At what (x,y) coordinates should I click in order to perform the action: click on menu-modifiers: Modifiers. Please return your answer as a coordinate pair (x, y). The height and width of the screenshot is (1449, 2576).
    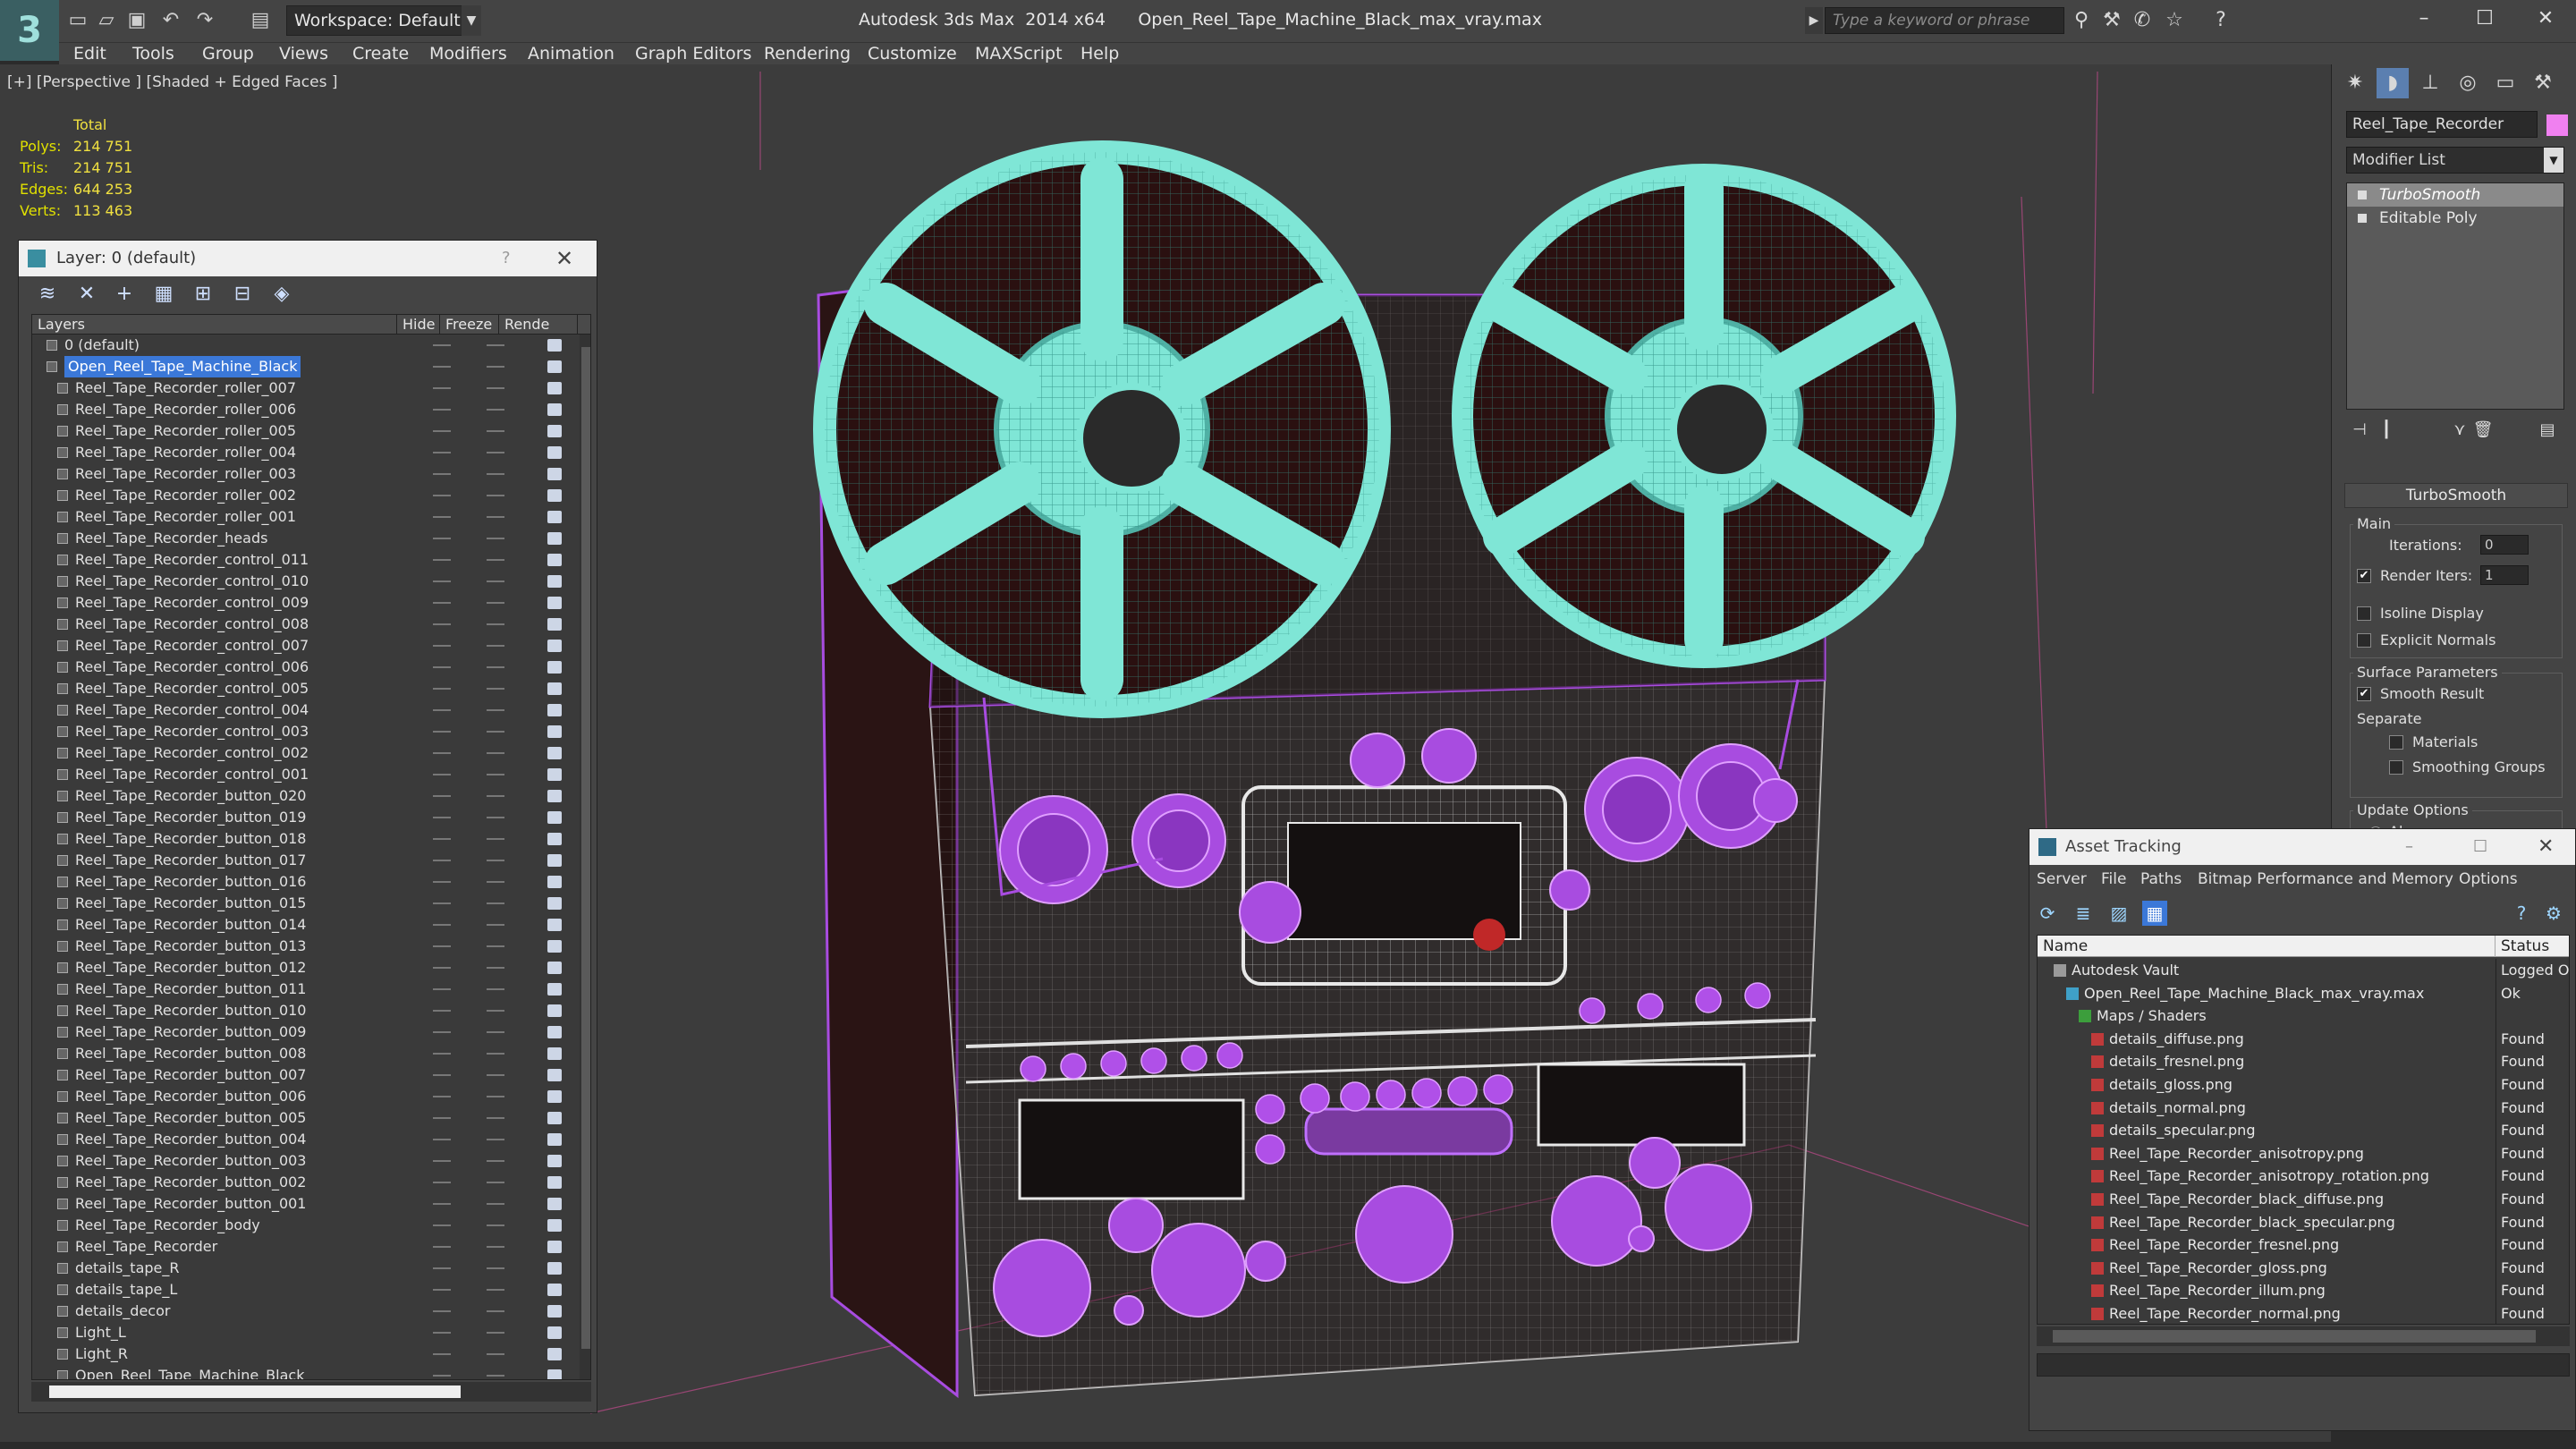
    Looking at the image, I should click on (468, 53).